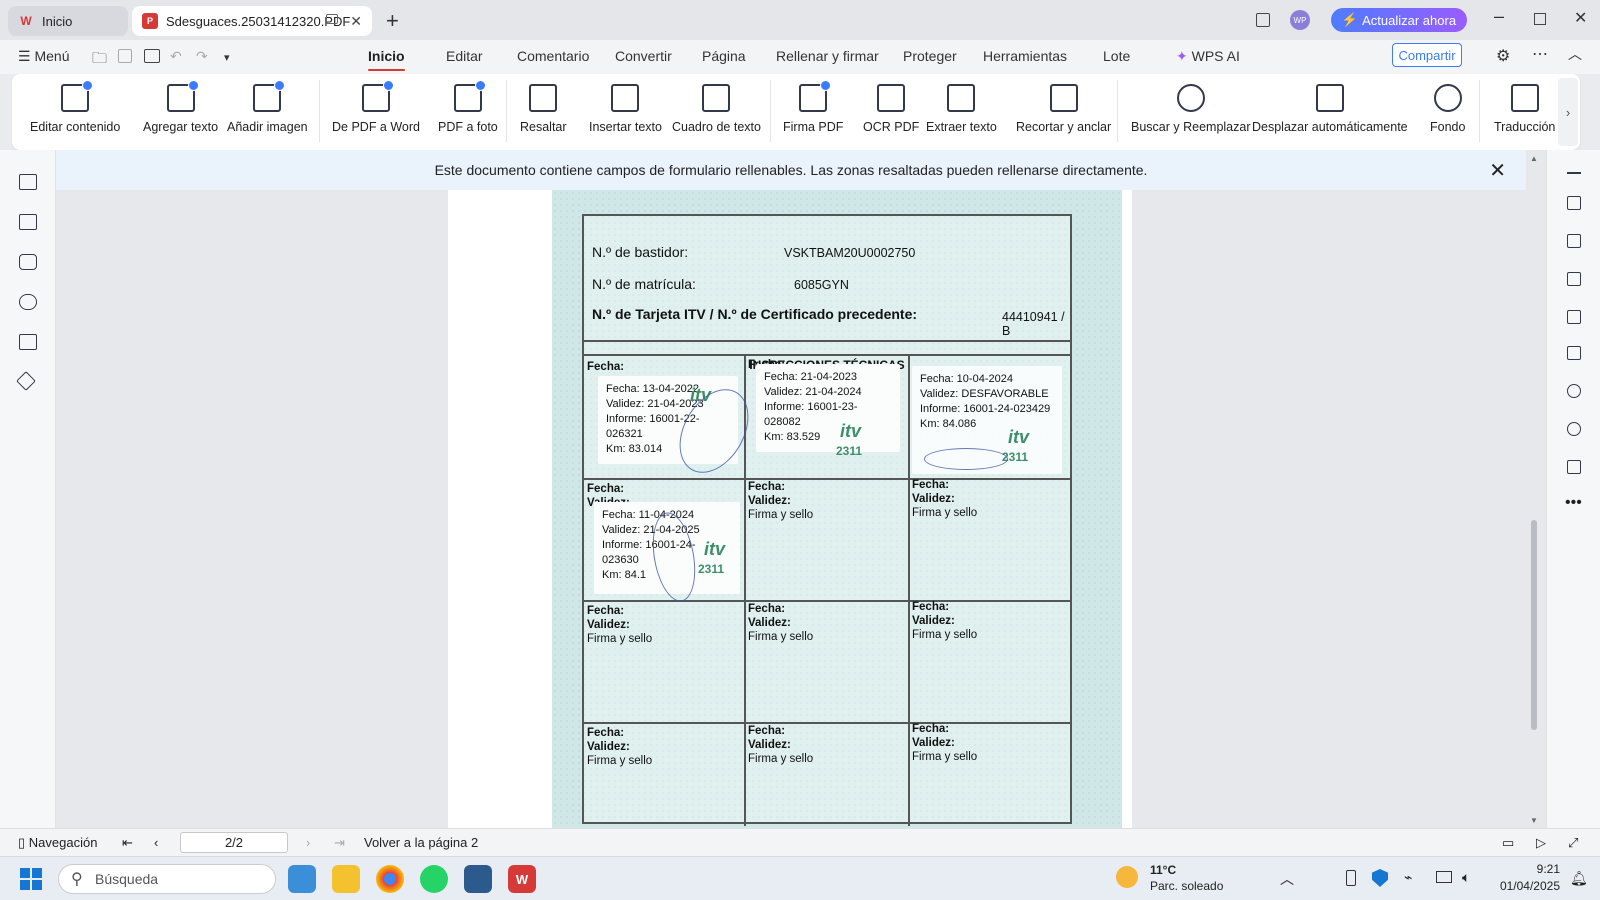 This screenshot has height=900, width=1600. What do you see at coordinates (28, 182) in the screenshot?
I see `bookmark-icon` at bounding box center [28, 182].